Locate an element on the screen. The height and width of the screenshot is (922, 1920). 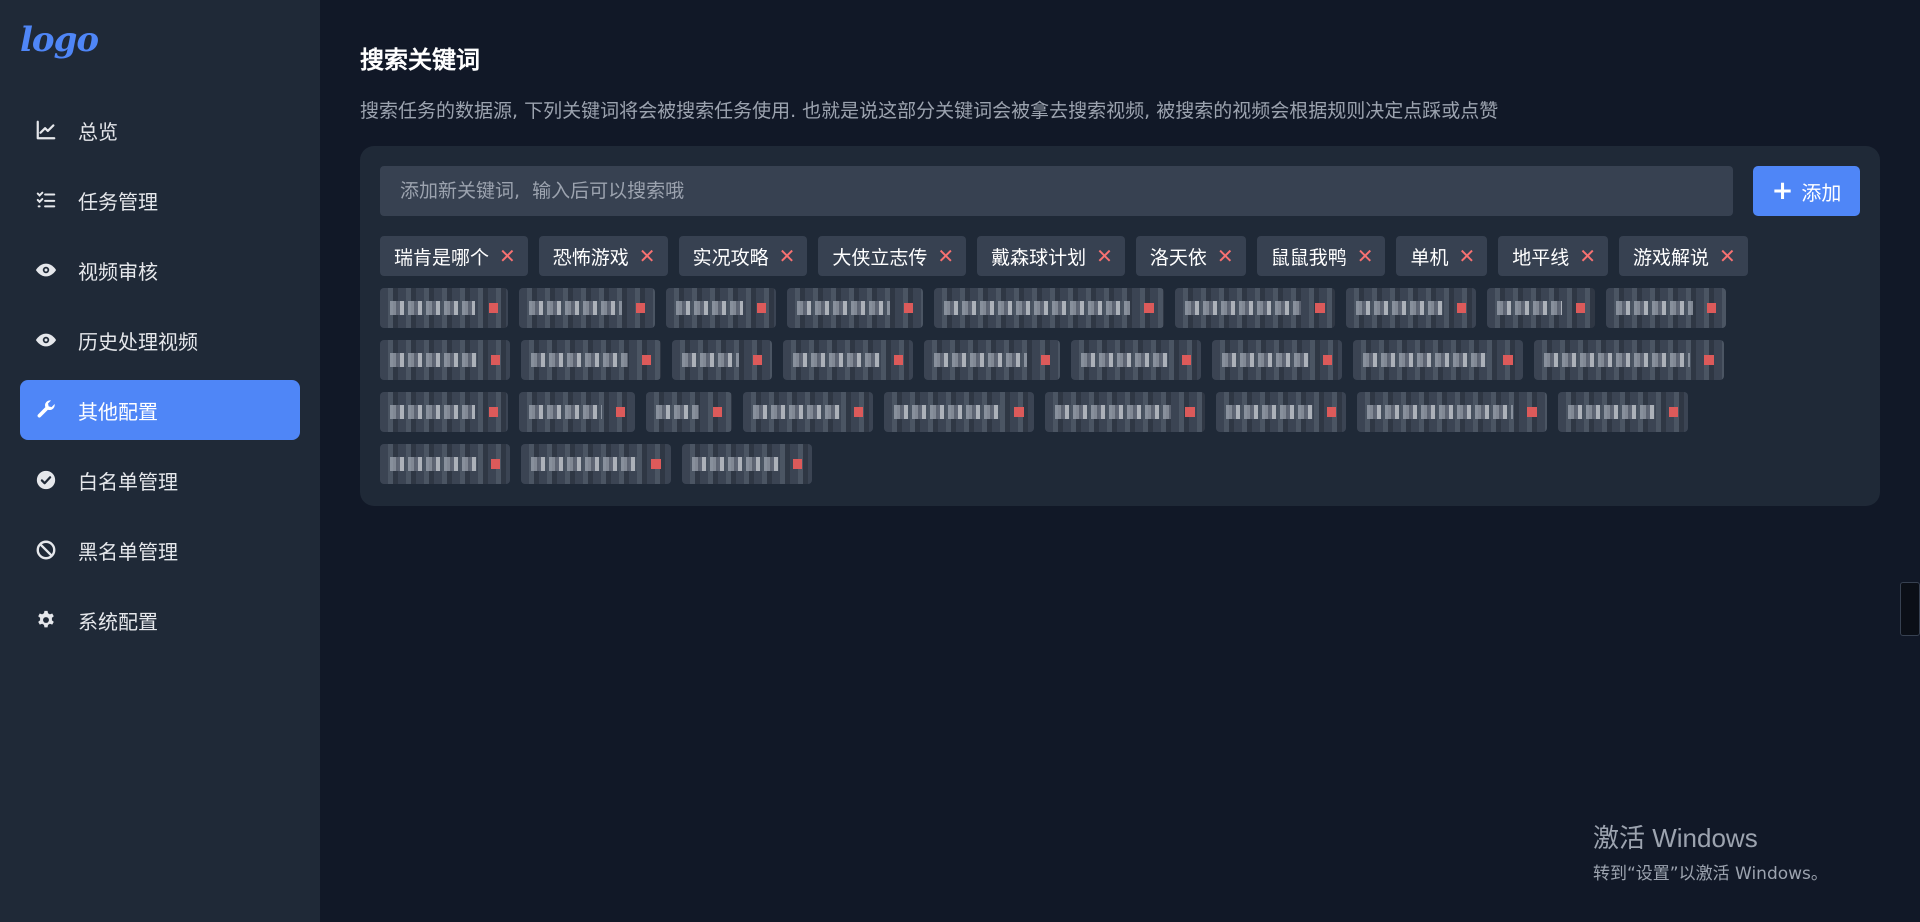
keyword-input is located at coordinates (1056, 191).